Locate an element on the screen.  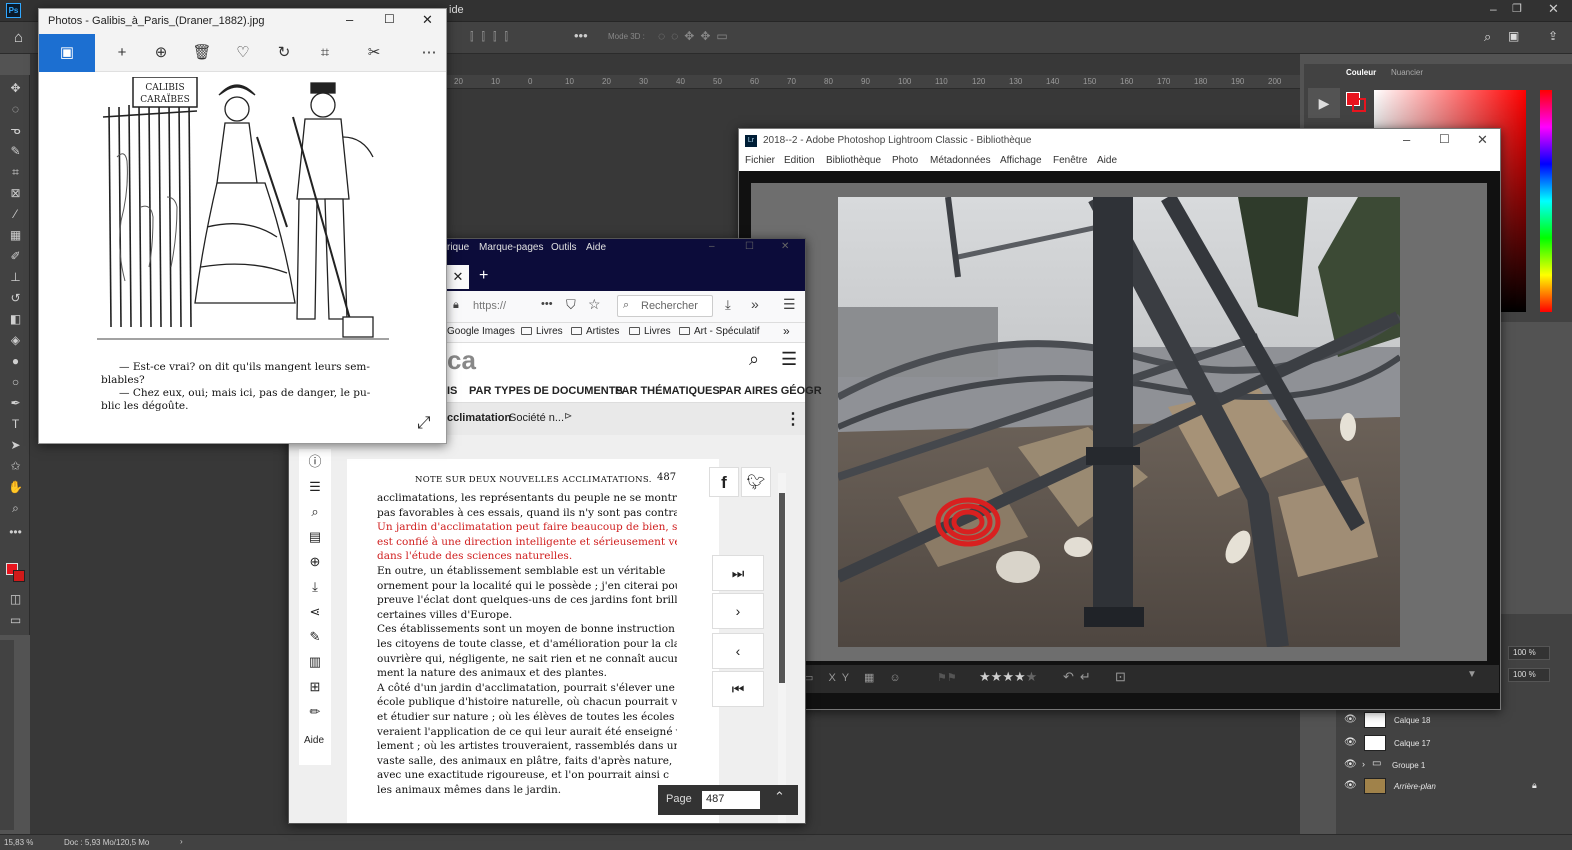
aide-label: Aide is located at coordinates (314, 740).